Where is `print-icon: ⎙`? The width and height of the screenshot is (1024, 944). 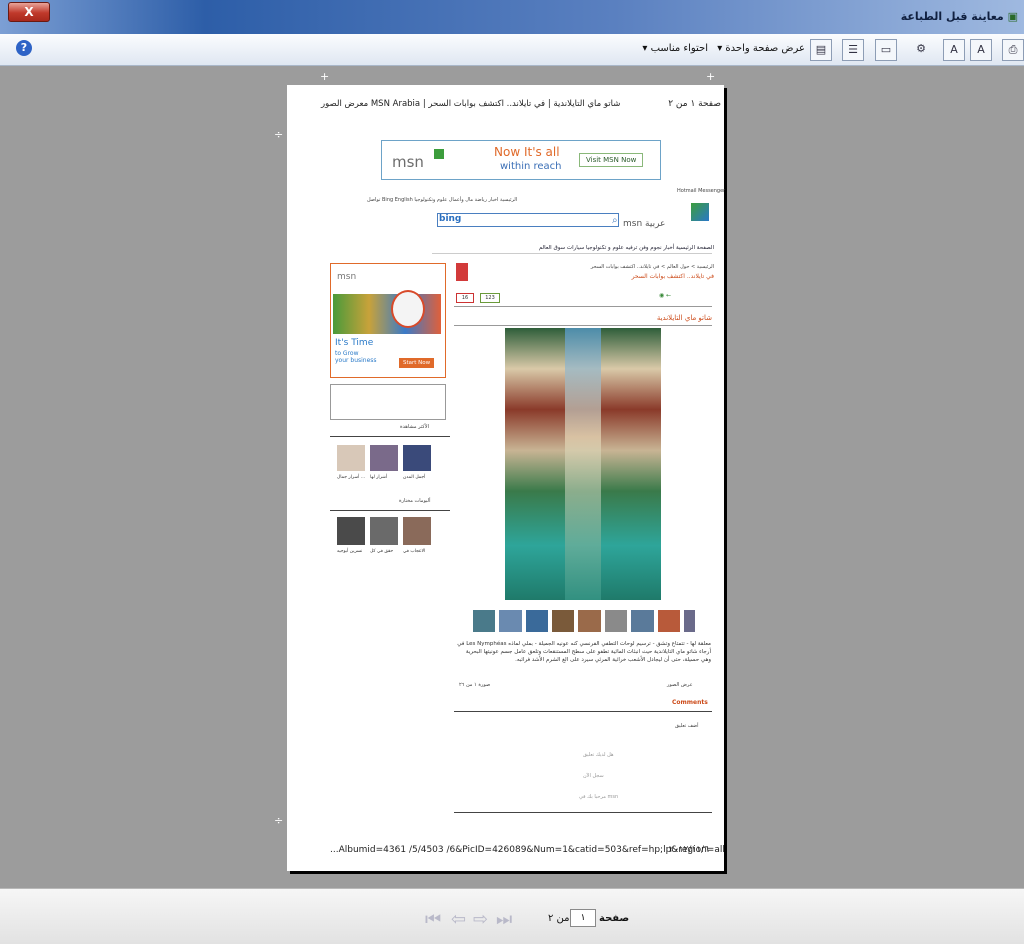 print-icon: ⎙ is located at coordinates (1013, 50).